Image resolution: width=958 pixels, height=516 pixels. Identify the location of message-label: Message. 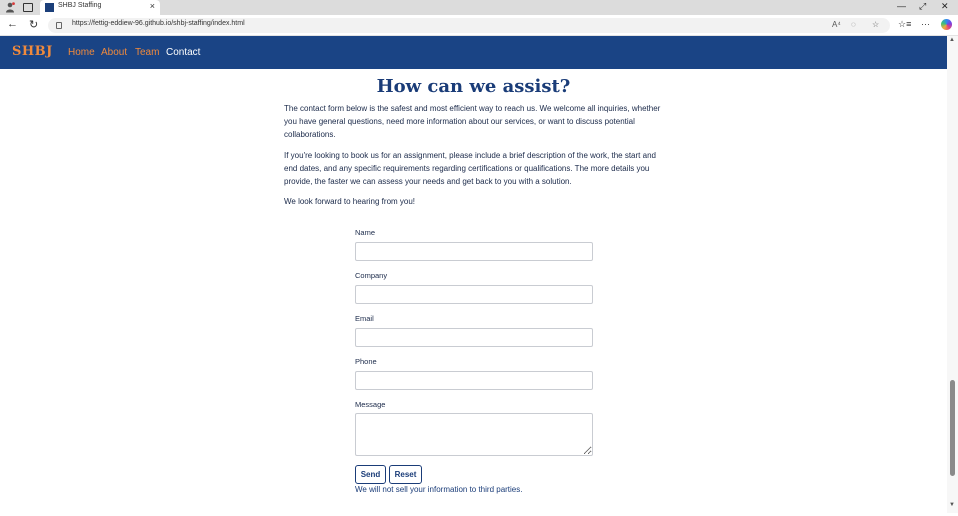
(370, 404).